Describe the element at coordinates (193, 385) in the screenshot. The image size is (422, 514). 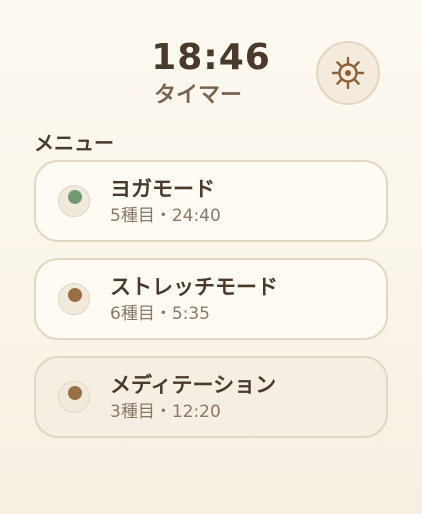
I see `menu-item-title: メディテーション` at that location.